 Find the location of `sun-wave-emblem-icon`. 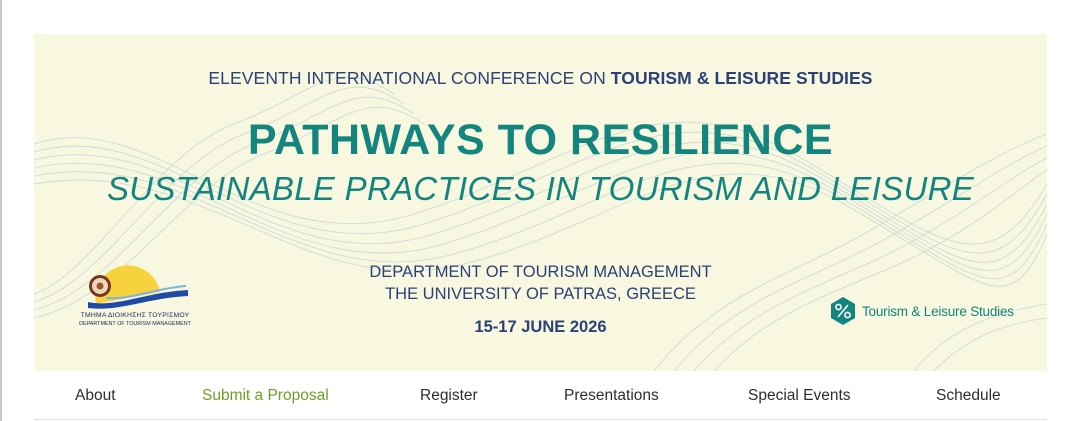

sun-wave-emblem-icon is located at coordinates (138, 287).